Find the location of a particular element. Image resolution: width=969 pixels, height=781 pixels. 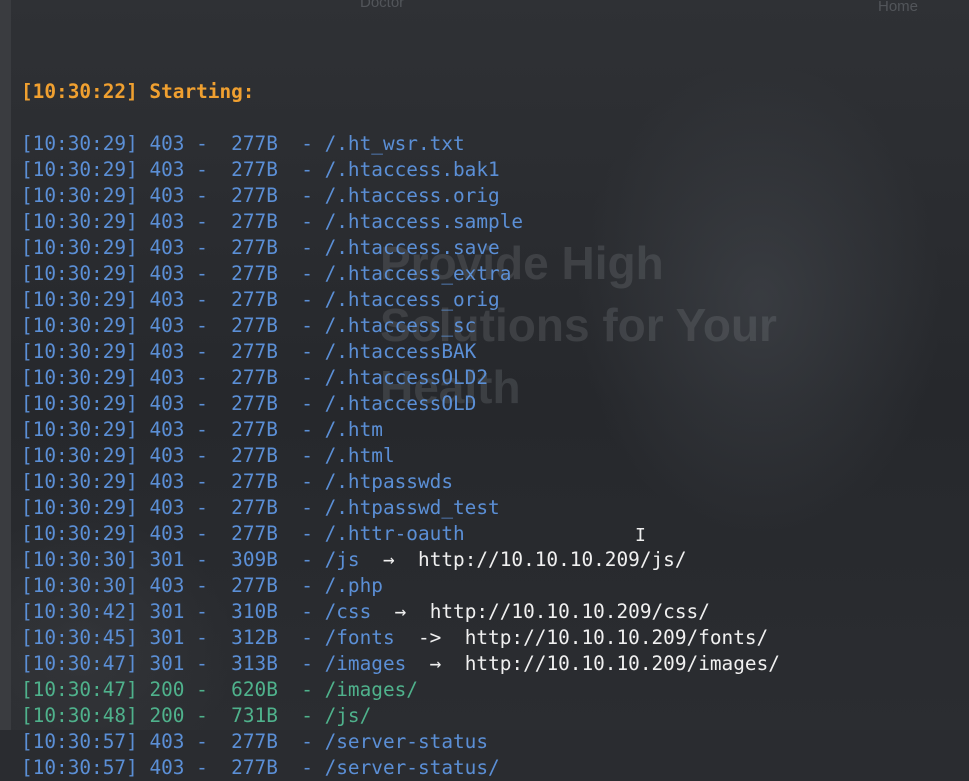

log-line: [10:30:29] 403 - 277B - /.httr-oauth is located at coordinates (400, 534).